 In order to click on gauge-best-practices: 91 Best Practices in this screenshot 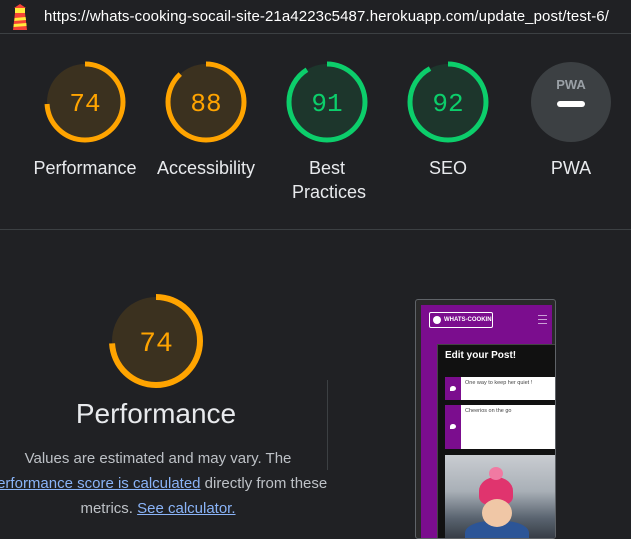, I will do `click(327, 132)`.